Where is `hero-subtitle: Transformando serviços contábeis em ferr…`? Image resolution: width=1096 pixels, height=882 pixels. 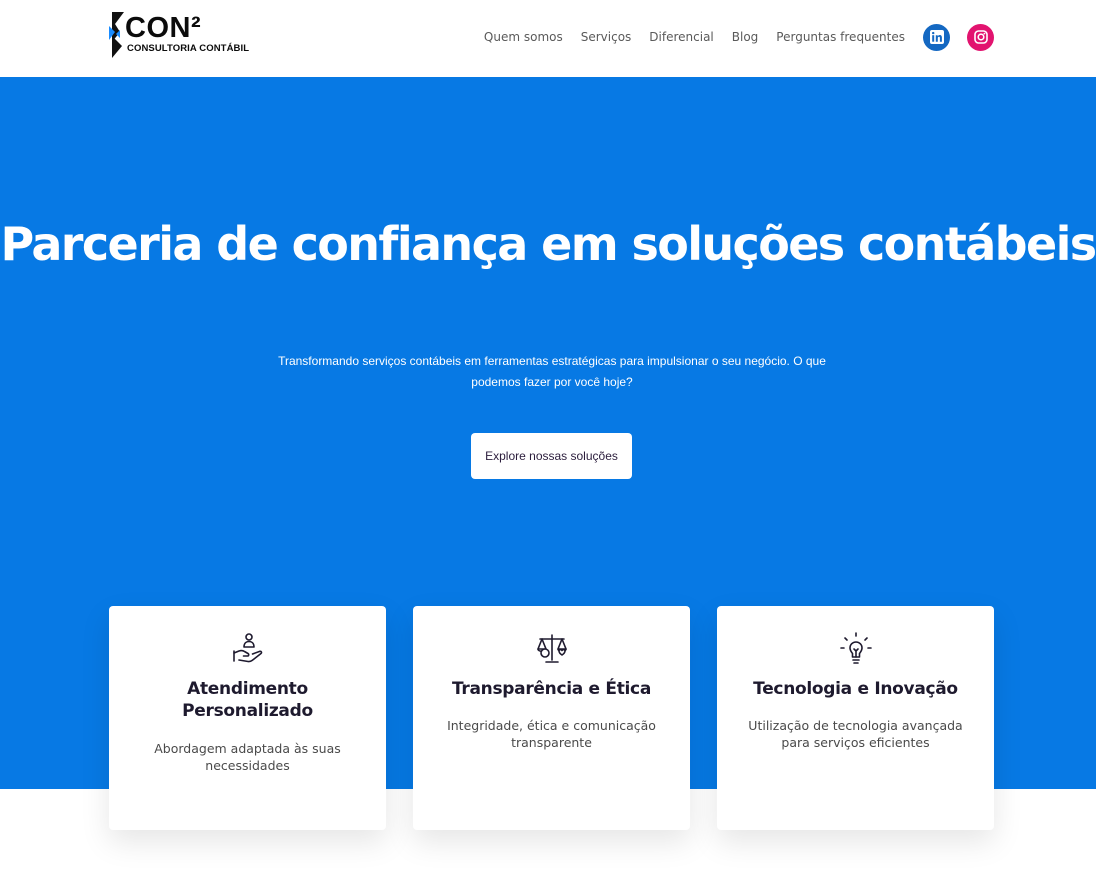
hero-subtitle: Transformando serviços contábeis em ferr… is located at coordinates (552, 371).